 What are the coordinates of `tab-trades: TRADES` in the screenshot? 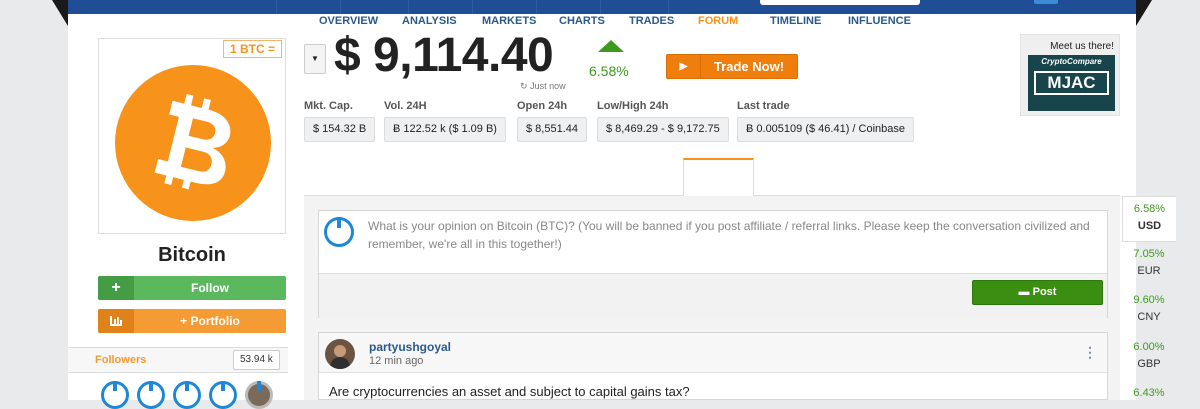 It's located at (651, 21).